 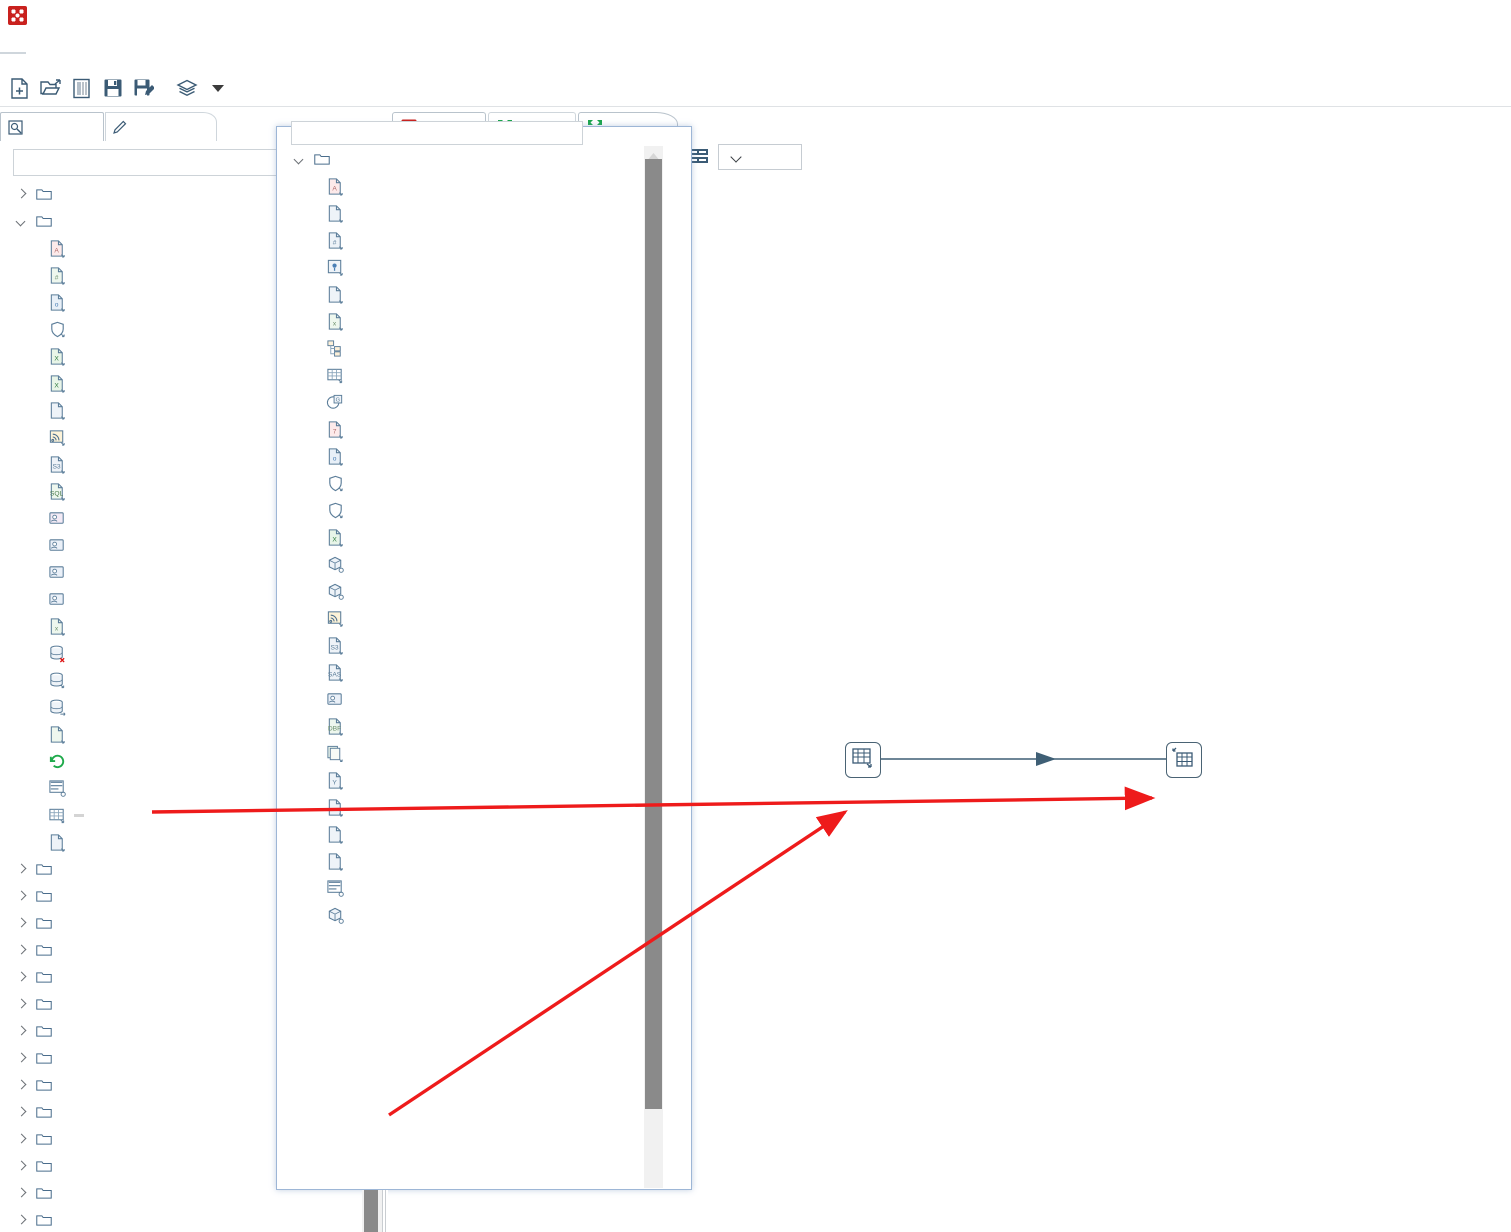 What do you see at coordinates (462, 726) in the screenshot?
I see `popup-item-row: DBF` at bounding box center [462, 726].